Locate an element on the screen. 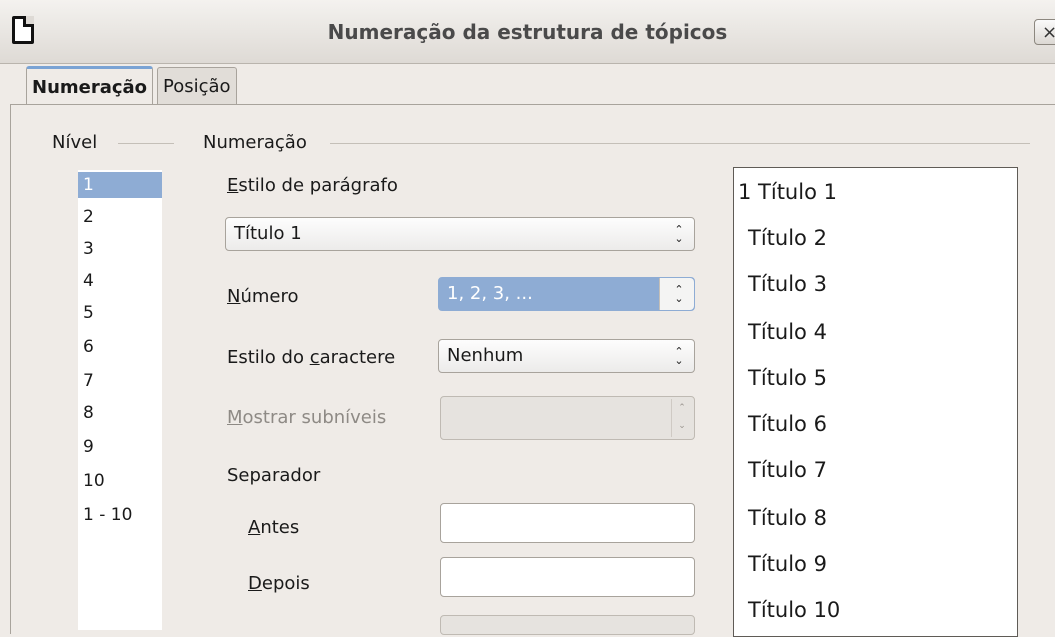 Image resolution: width=1055 pixels, height=637 pixels. show-sublevels-label: Mostrar subníveis is located at coordinates (307, 417).